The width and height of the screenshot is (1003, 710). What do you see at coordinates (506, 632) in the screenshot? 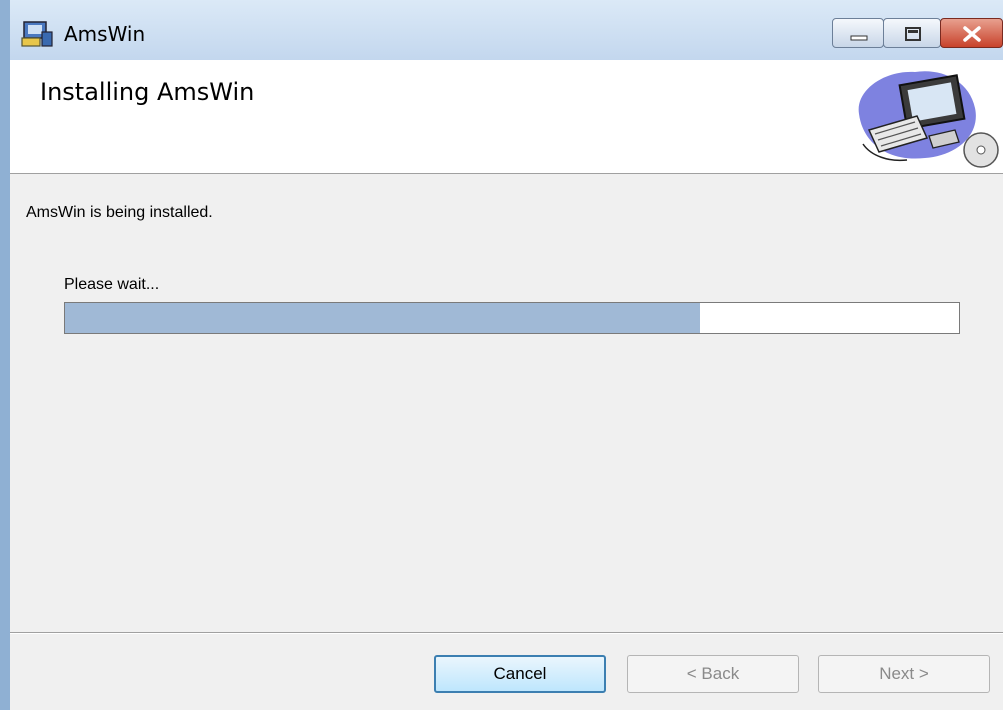
I see `footer-divider` at bounding box center [506, 632].